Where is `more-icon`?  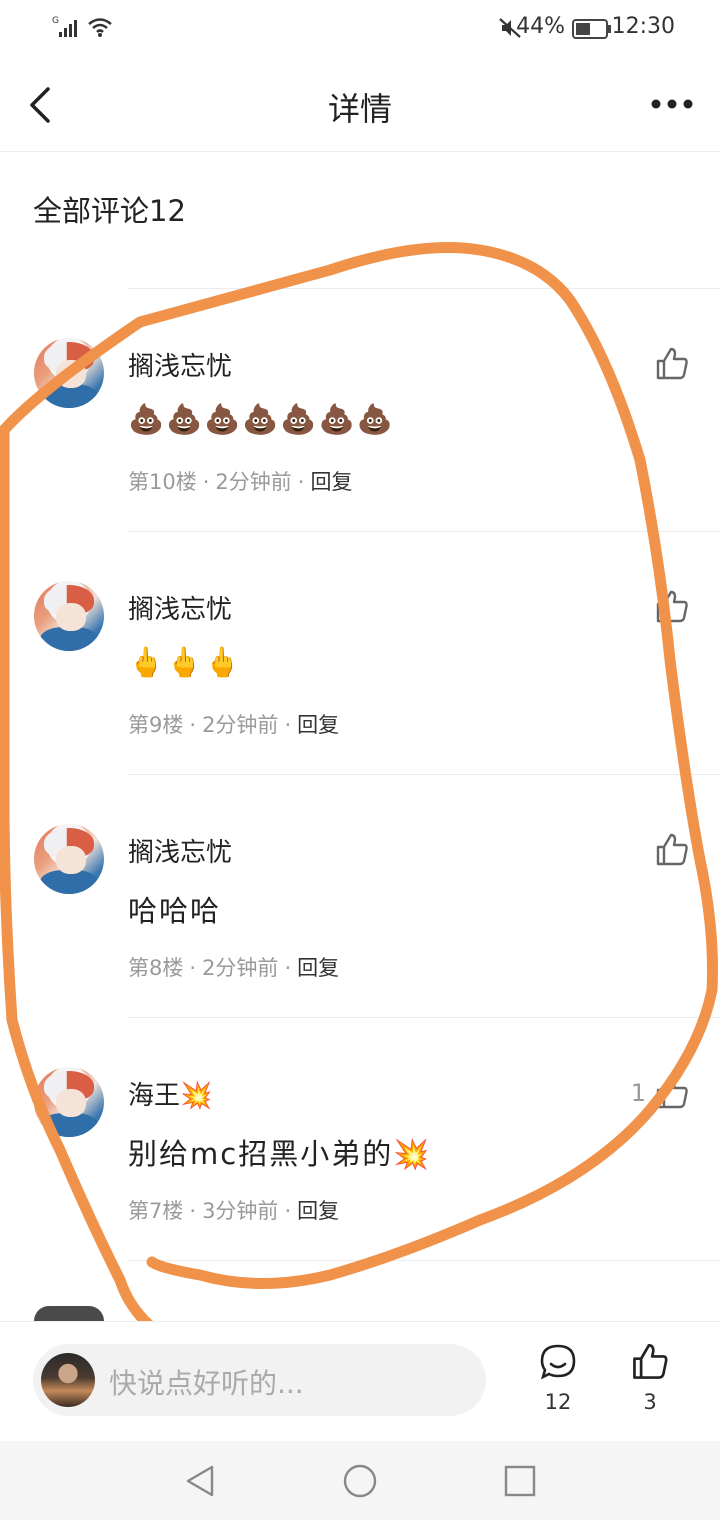 more-icon is located at coordinates (672, 104).